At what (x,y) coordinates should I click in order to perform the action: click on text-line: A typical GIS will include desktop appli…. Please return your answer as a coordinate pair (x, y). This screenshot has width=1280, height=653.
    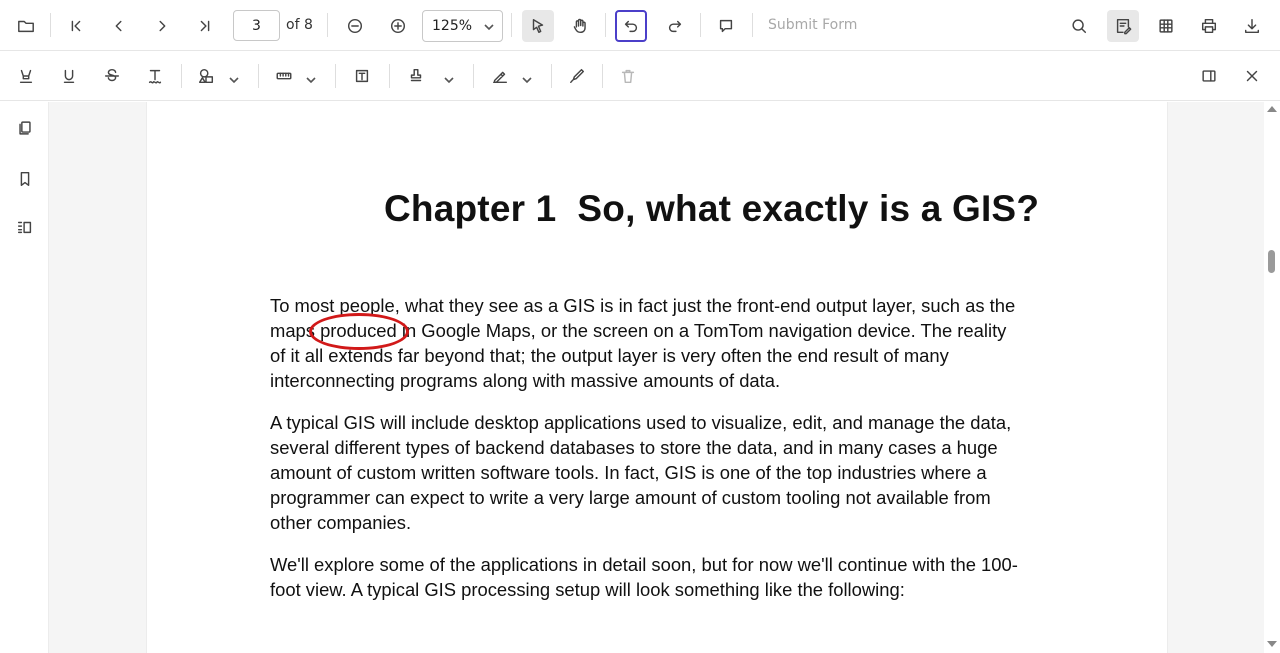
    Looking at the image, I should click on (641, 422).